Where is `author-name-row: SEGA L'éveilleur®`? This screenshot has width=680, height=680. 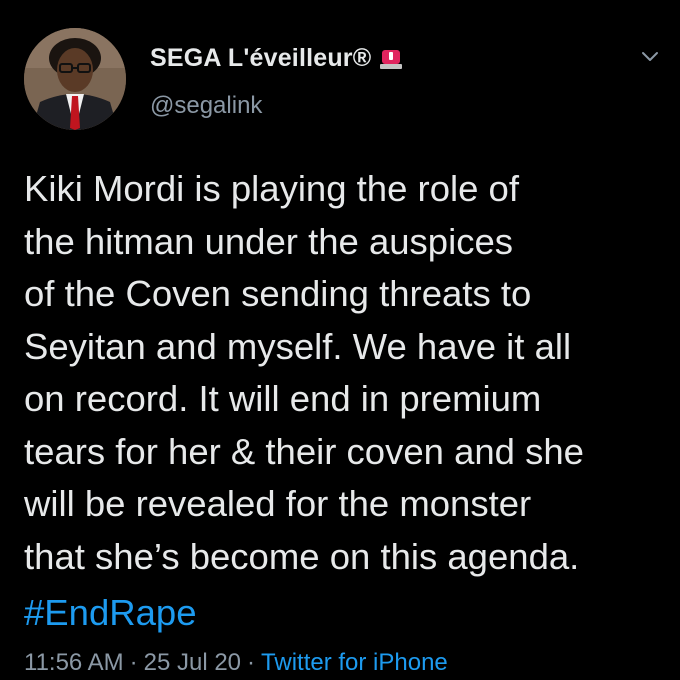 author-name-row: SEGA L'éveilleur® is located at coordinates (276, 58).